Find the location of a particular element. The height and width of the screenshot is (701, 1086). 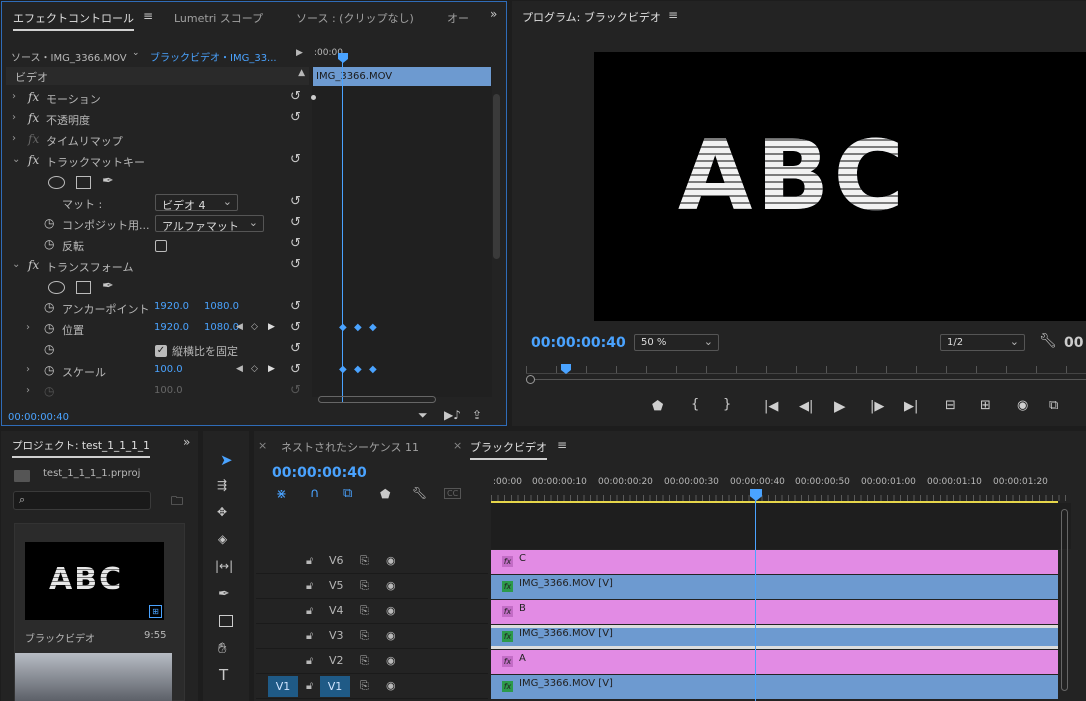

scrub-ruler is located at coordinates (806, 370).